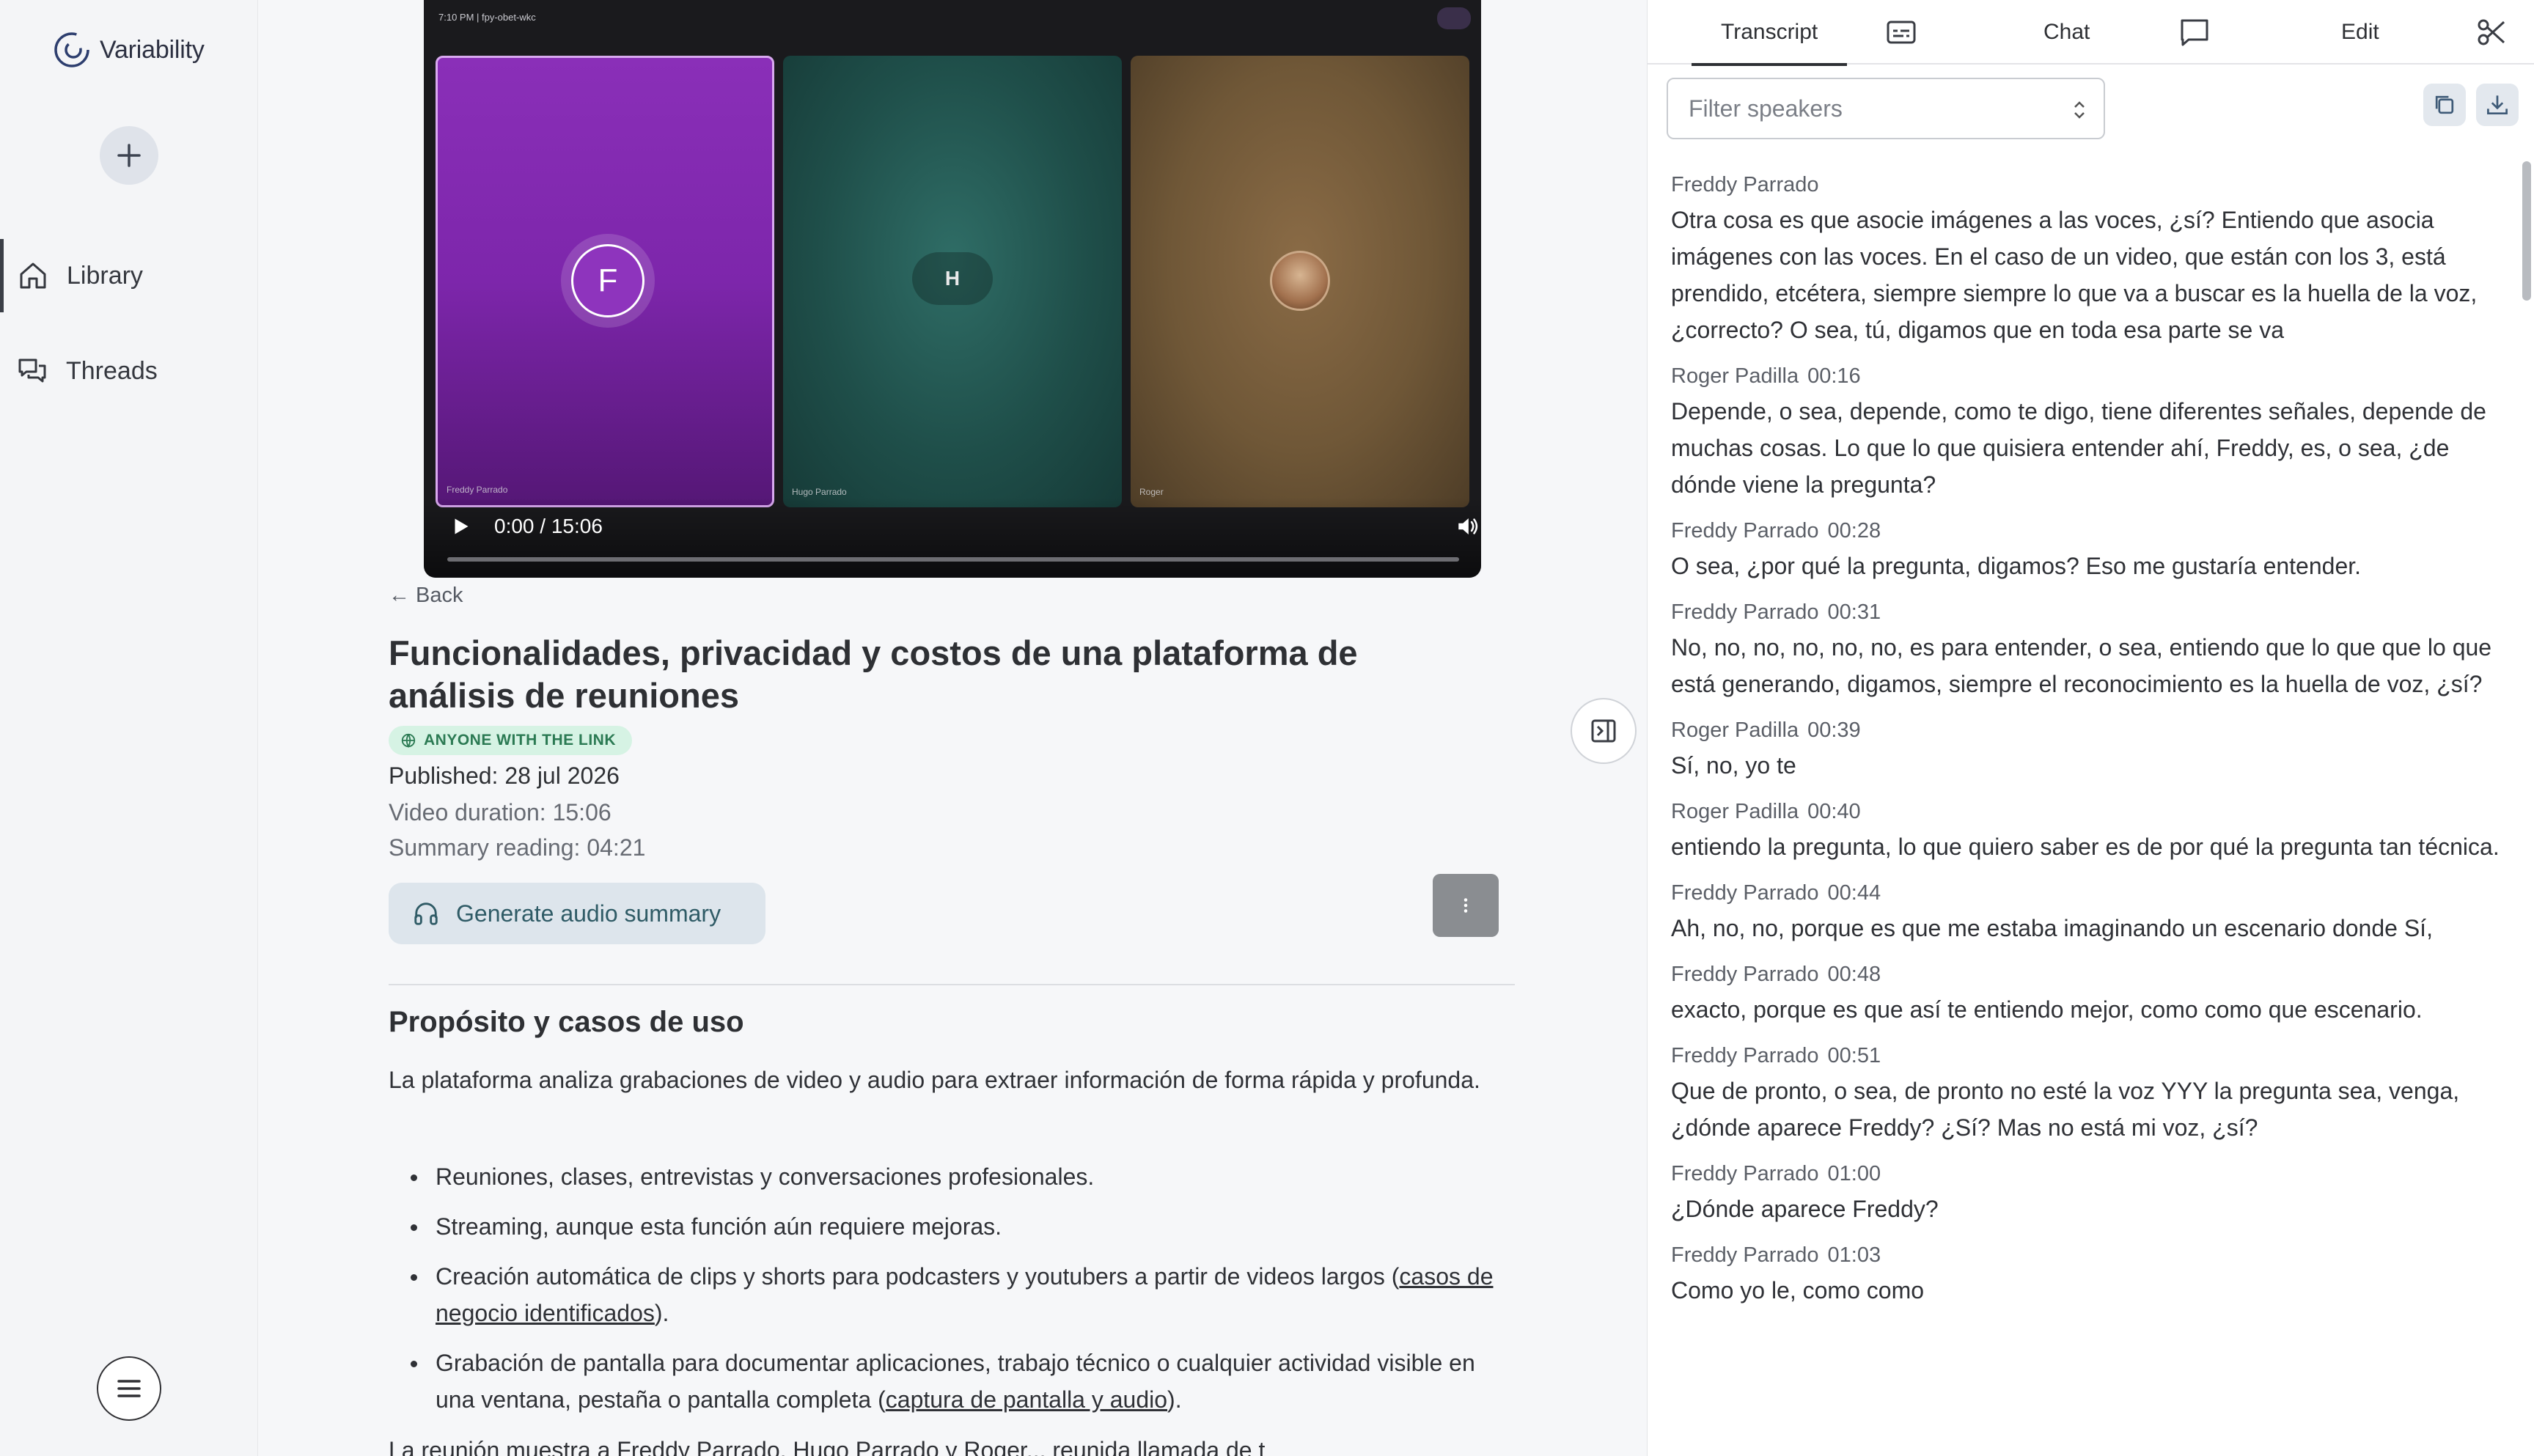 The width and height of the screenshot is (2534, 1456). Describe the element at coordinates (129, 728) in the screenshot. I see `sidebar: Variability Library Threads` at that location.